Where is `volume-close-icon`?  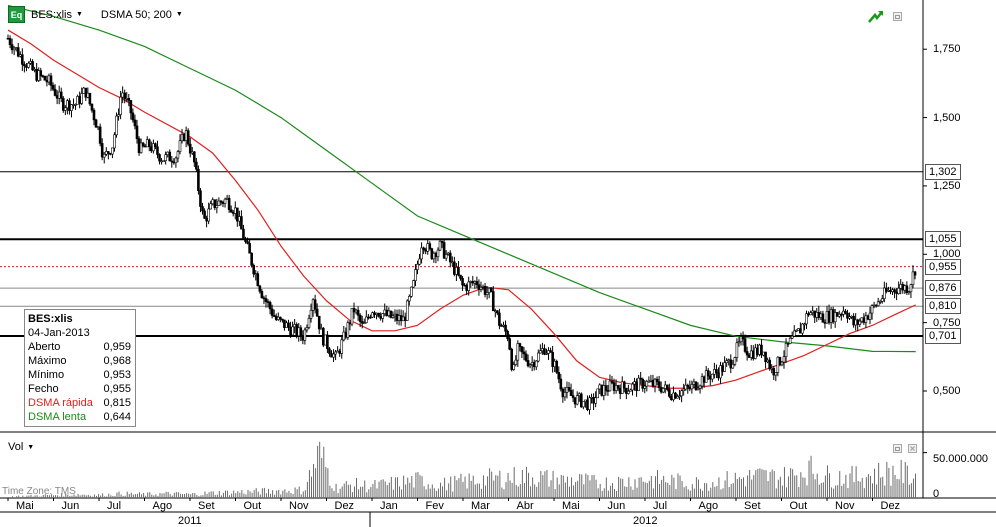 volume-close-icon is located at coordinates (913, 449).